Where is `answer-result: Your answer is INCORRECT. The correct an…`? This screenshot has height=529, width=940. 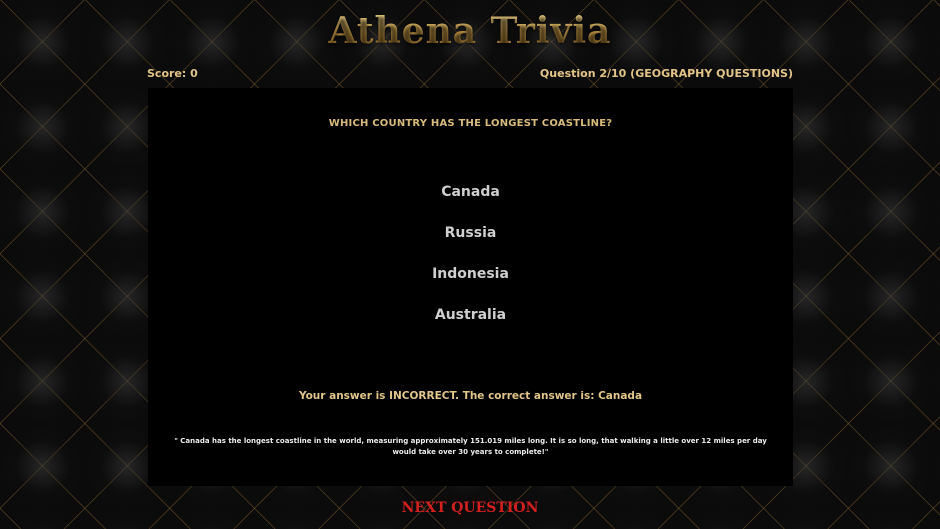 answer-result: Your answer is INCORRECT. The correct an… is located at coordinates (470, 396).